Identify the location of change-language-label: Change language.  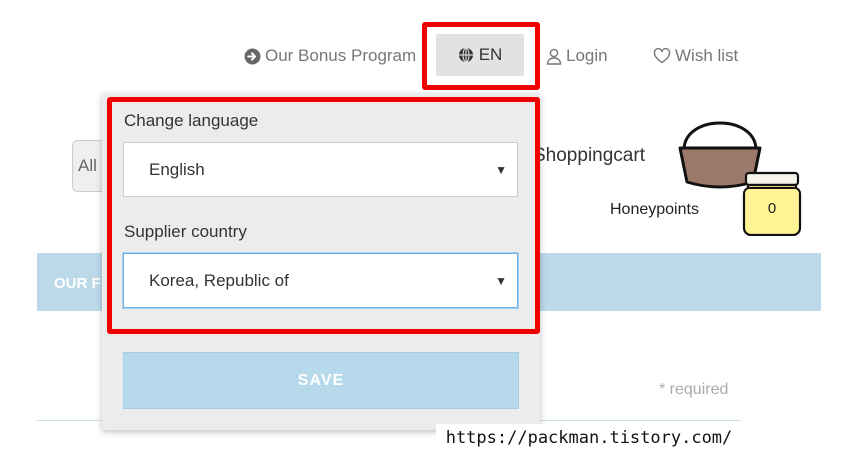
(191, 120).